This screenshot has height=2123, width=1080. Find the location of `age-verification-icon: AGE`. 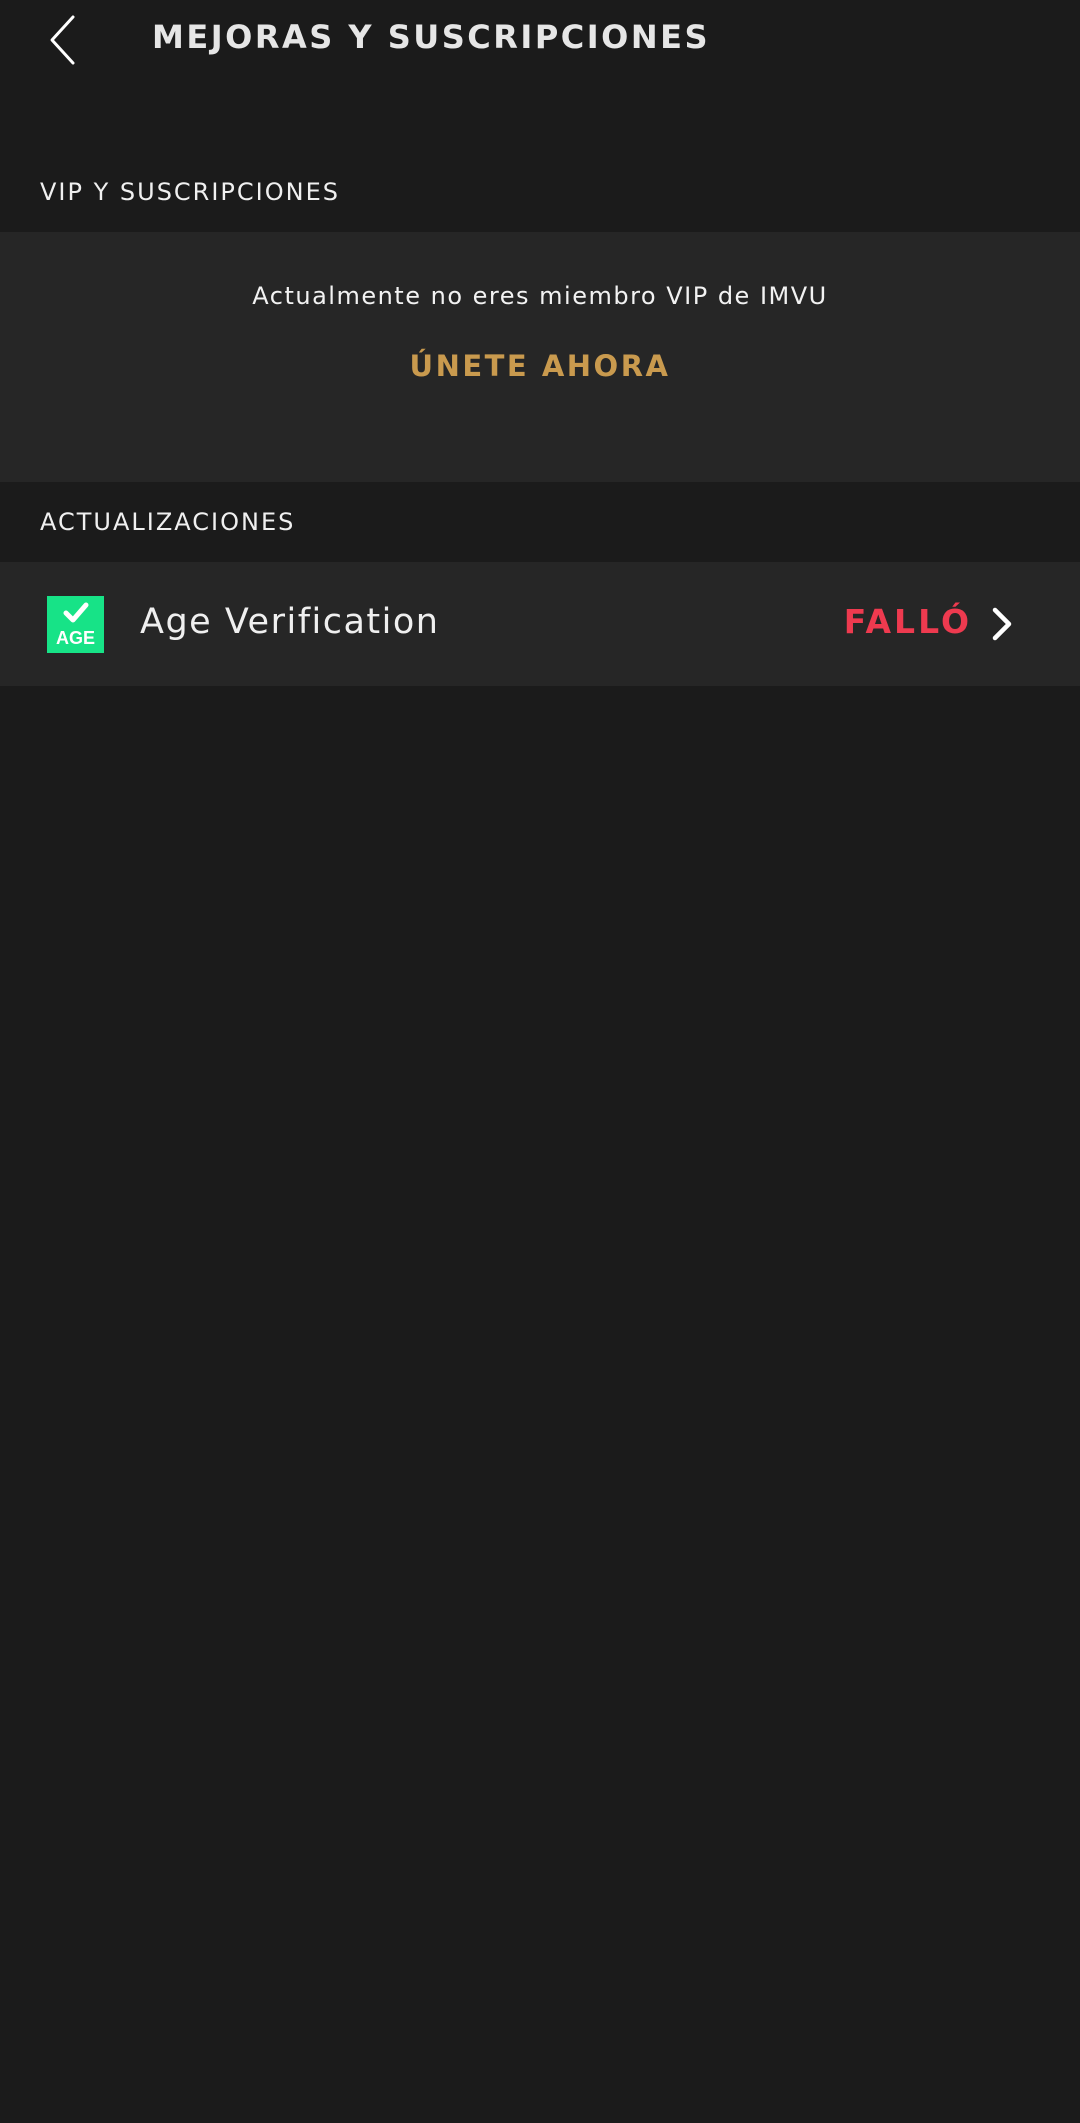

age-verification-icon: AGE is located at coordinates (75, 624).